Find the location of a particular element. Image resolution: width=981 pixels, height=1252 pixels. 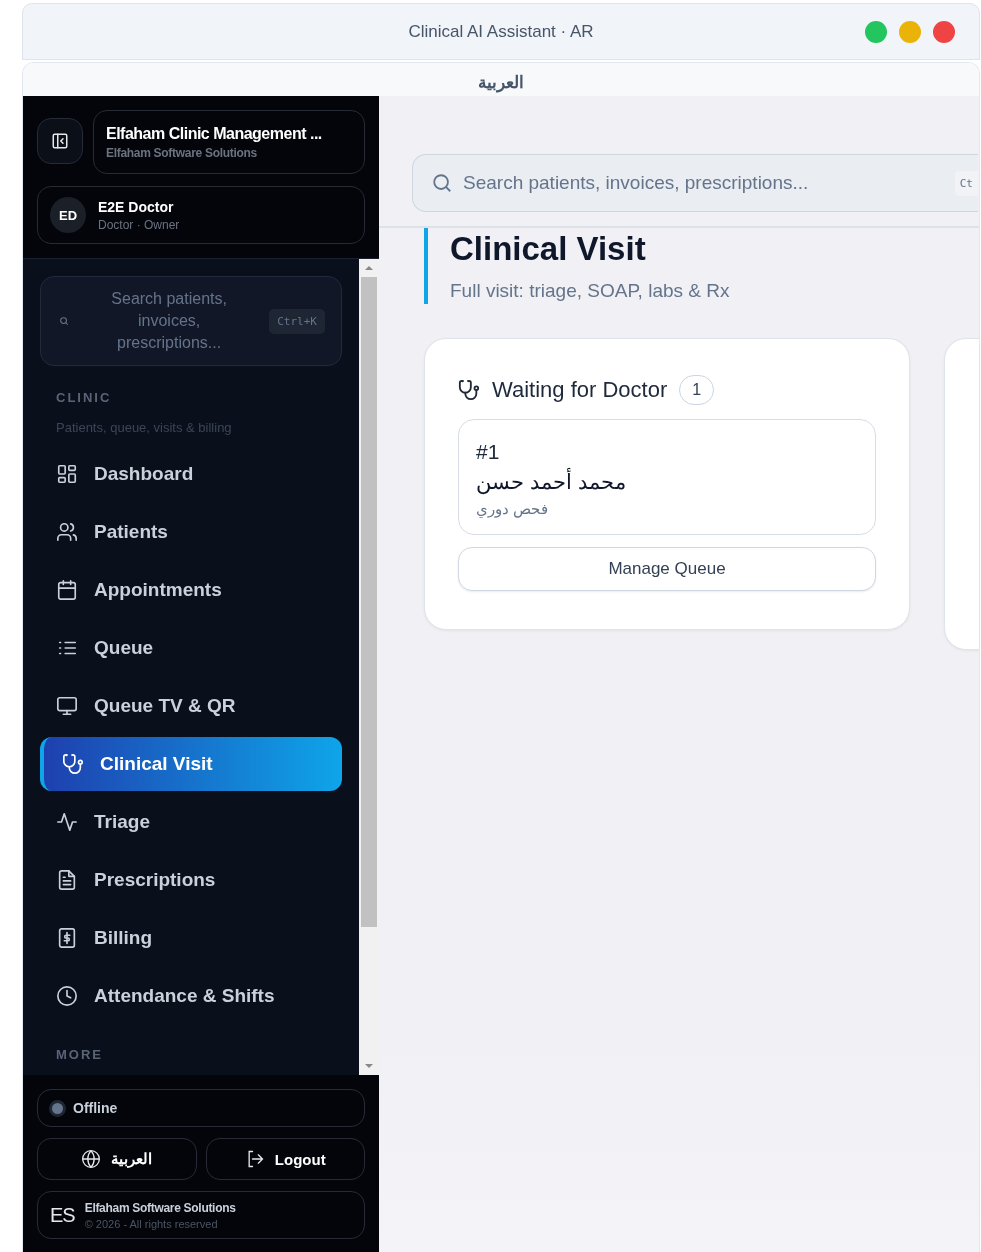

page-subtitle: Full visit: triage, SOAP, labs & Rx is located at coordinates (590, 291).